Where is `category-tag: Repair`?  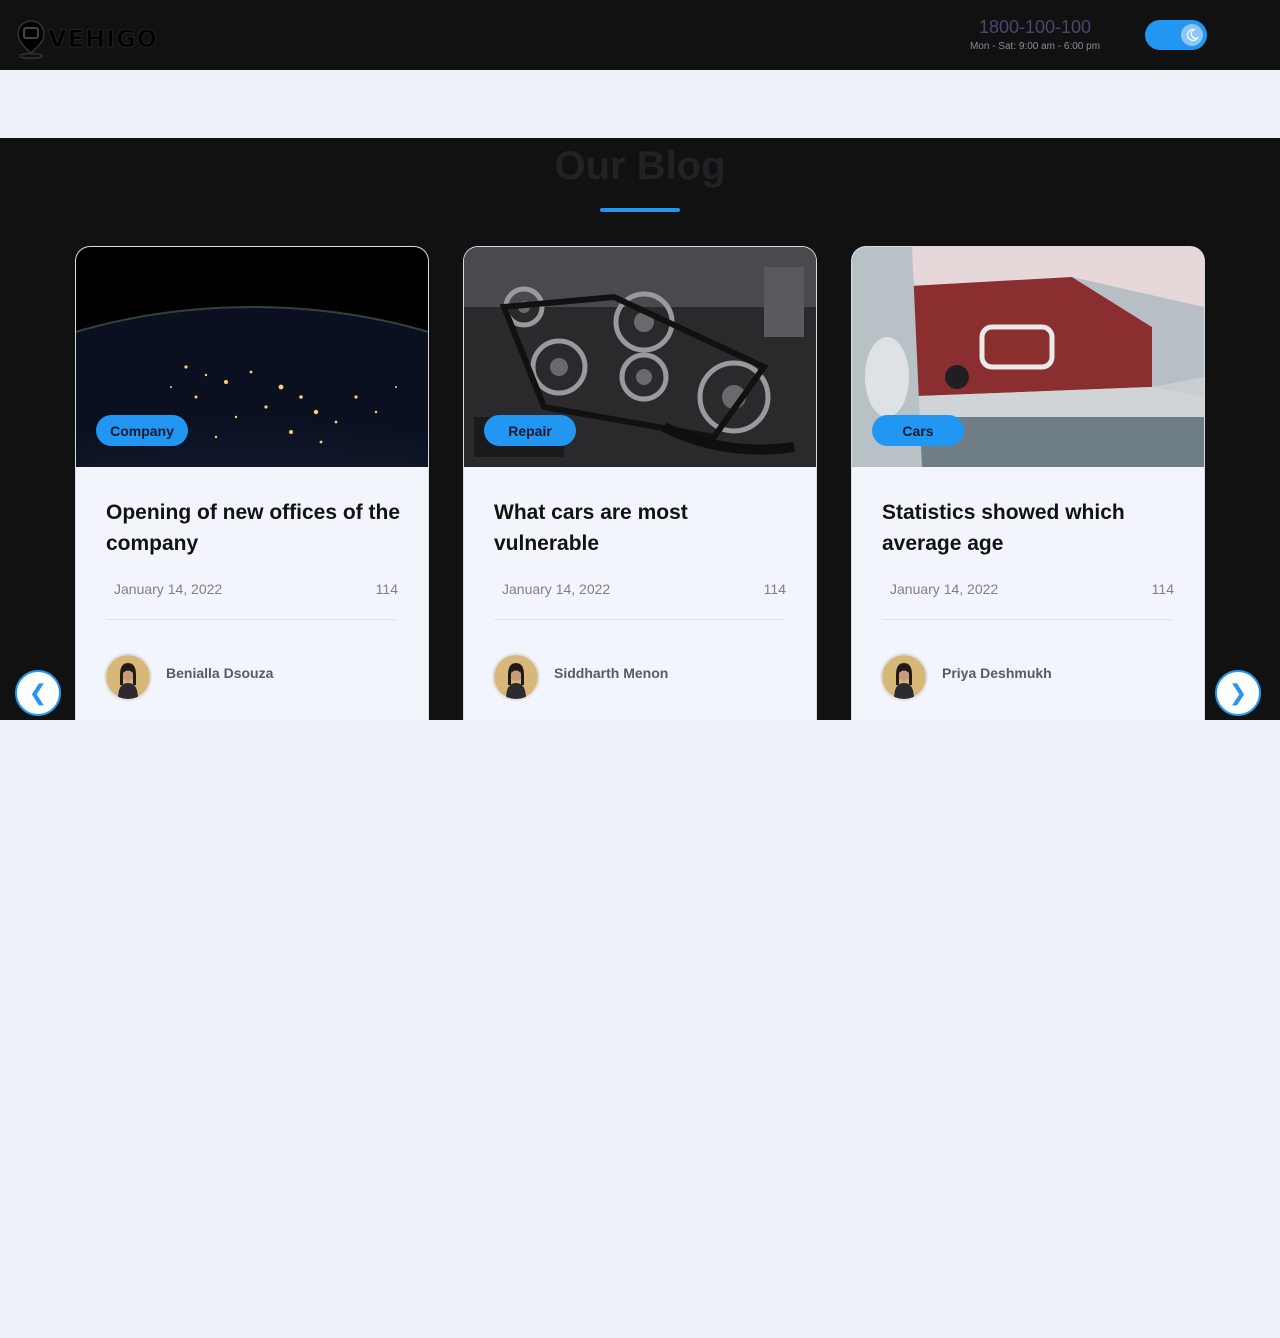 category-tag: Repair is located at coordinates (530, 430).